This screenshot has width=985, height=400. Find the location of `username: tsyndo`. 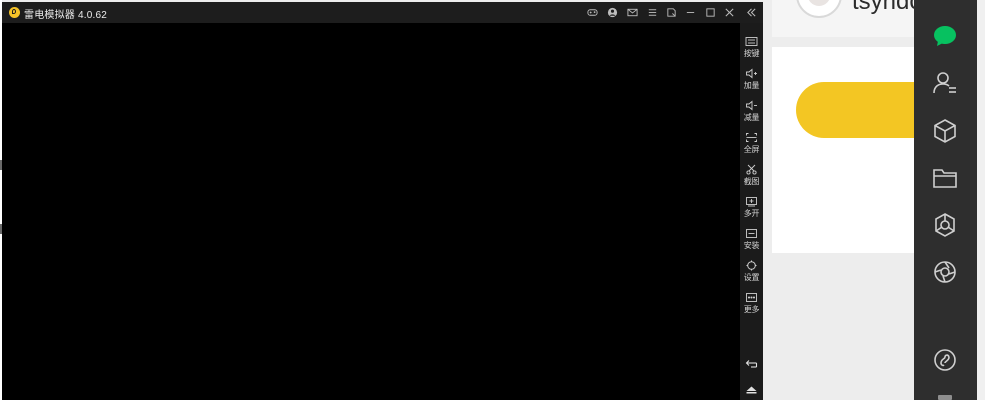

username: tsyndo is located at coordinates (887, 7).